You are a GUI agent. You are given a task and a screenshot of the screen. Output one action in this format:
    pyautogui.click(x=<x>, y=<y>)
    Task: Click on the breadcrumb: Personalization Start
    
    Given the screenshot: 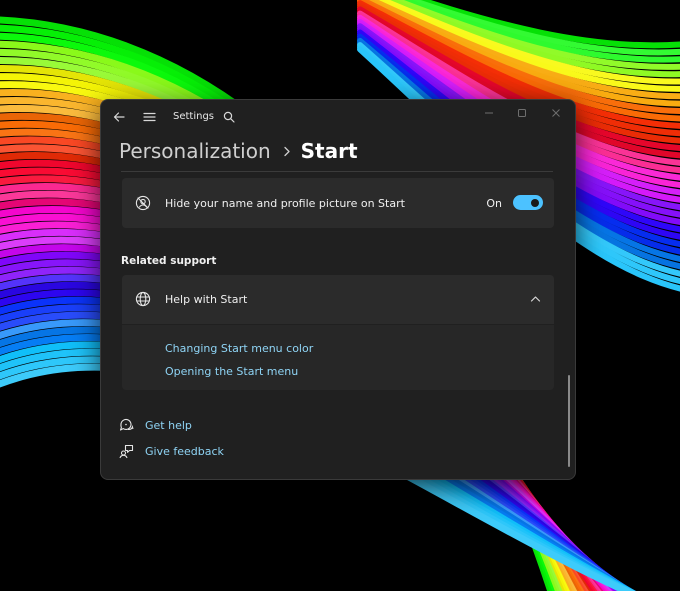 What is the action you would take?
    pyautogui.click(x=238, y=151)
    